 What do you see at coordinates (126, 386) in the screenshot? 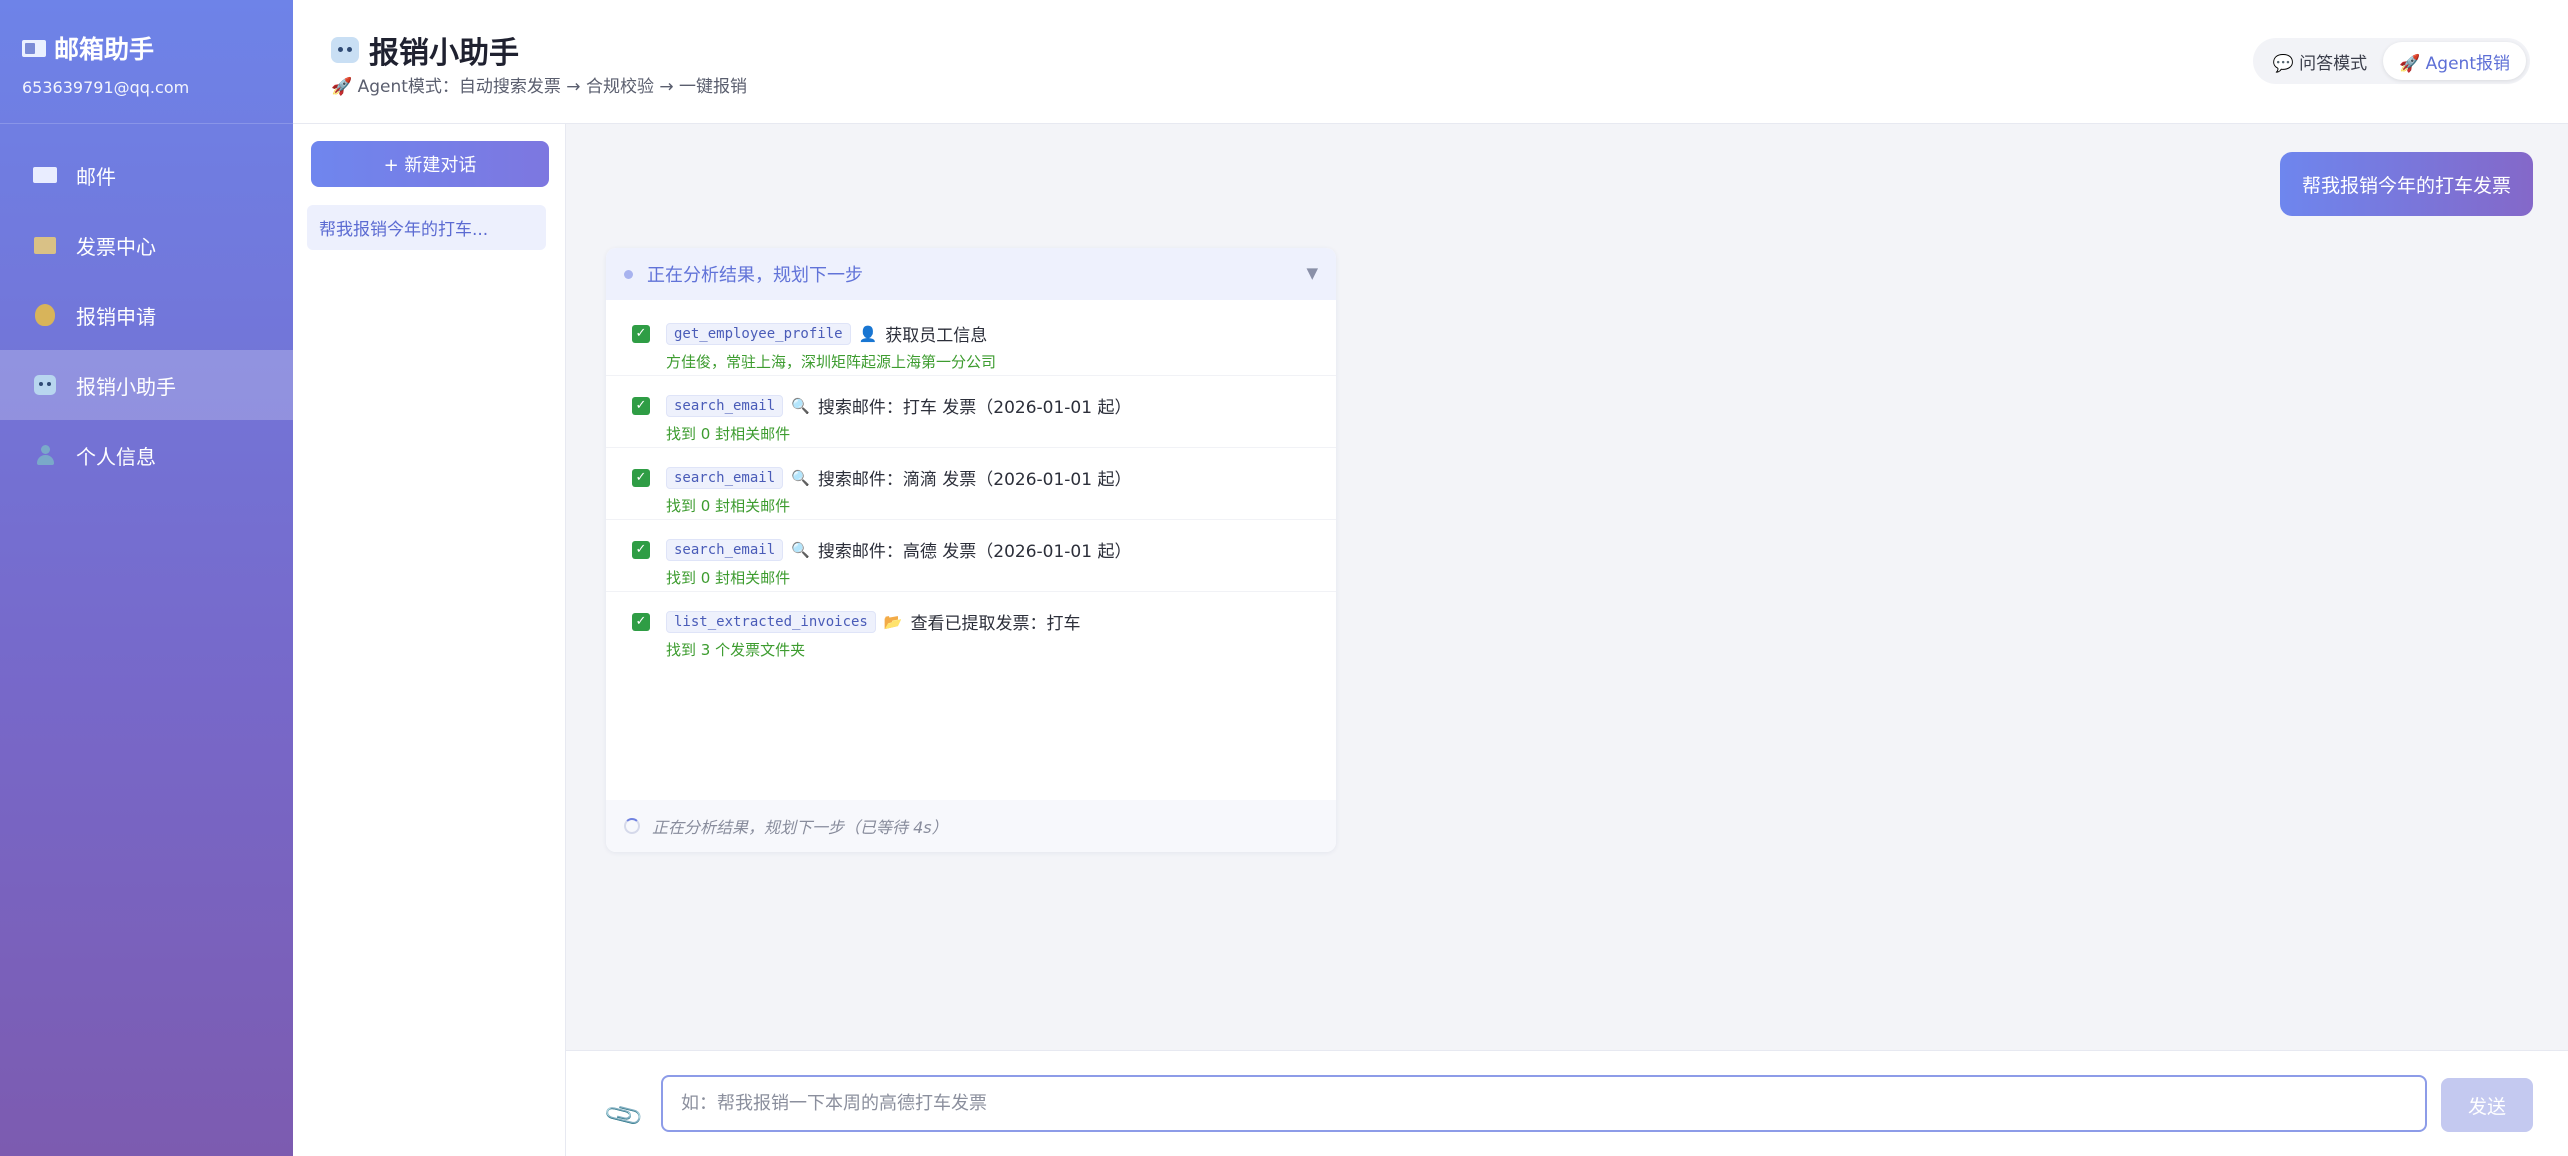
I see `sidebar-item-label: 报销小助手` at bounding box center [126, 386].